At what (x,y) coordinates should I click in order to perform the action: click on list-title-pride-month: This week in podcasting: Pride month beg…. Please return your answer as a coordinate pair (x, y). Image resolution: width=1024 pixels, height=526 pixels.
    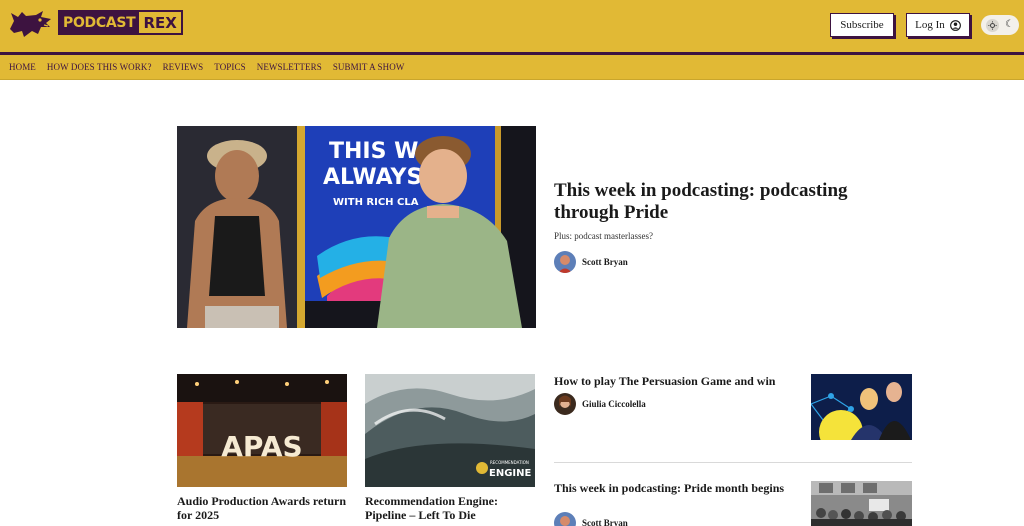
    Looking at the image, I should click on (679, 488).